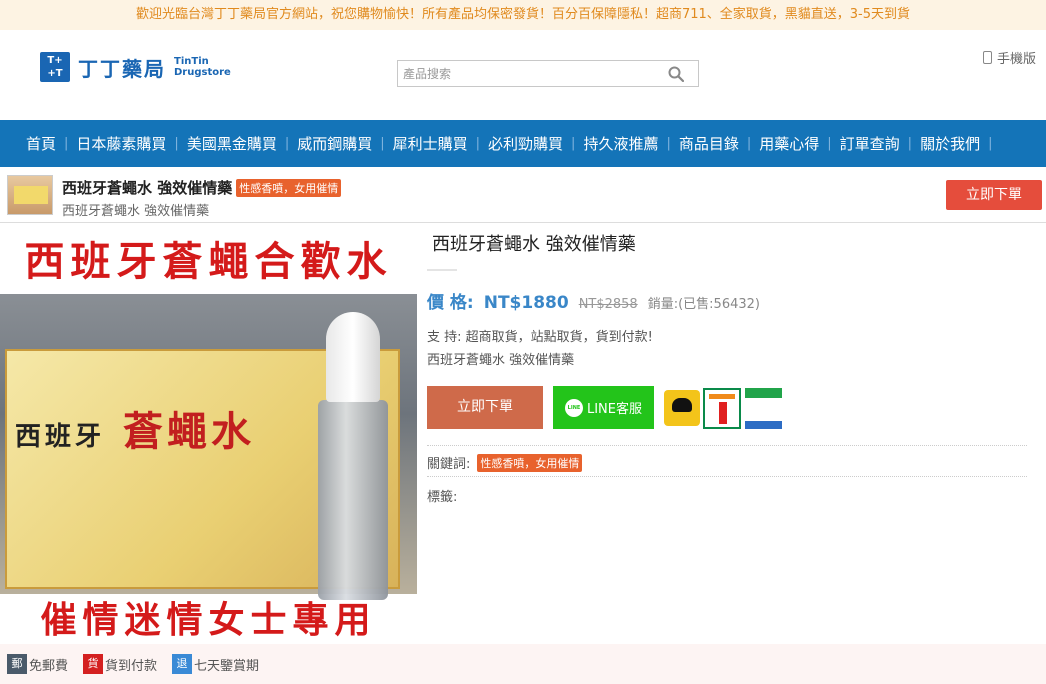  I want to click on tags-label: 標籤:, so click(442, 497).